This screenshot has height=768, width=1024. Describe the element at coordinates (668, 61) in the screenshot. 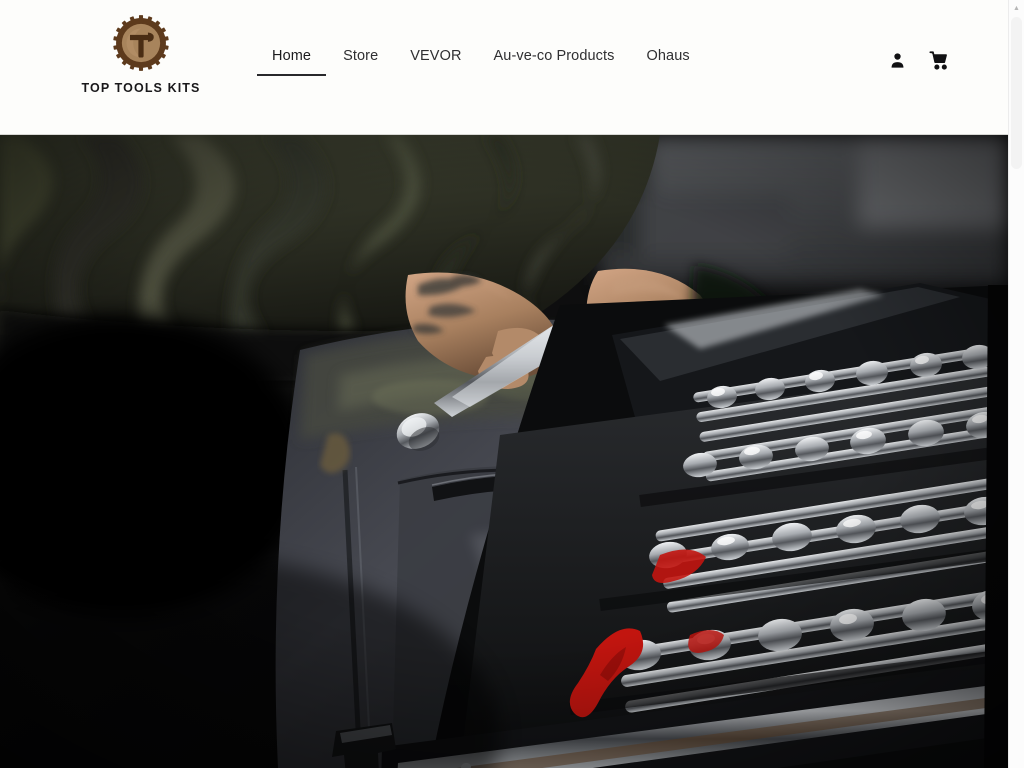

I see `nav-item-ohaus: Ohaus` at that location.